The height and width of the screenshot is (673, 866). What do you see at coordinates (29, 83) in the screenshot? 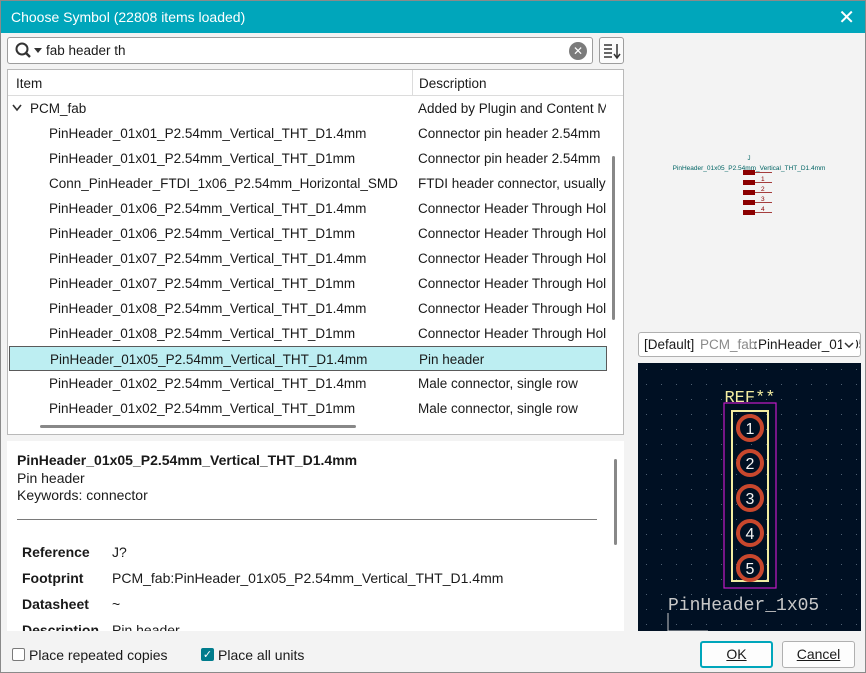
I see `column-header-item: Item` at bounding box center [29, 83].